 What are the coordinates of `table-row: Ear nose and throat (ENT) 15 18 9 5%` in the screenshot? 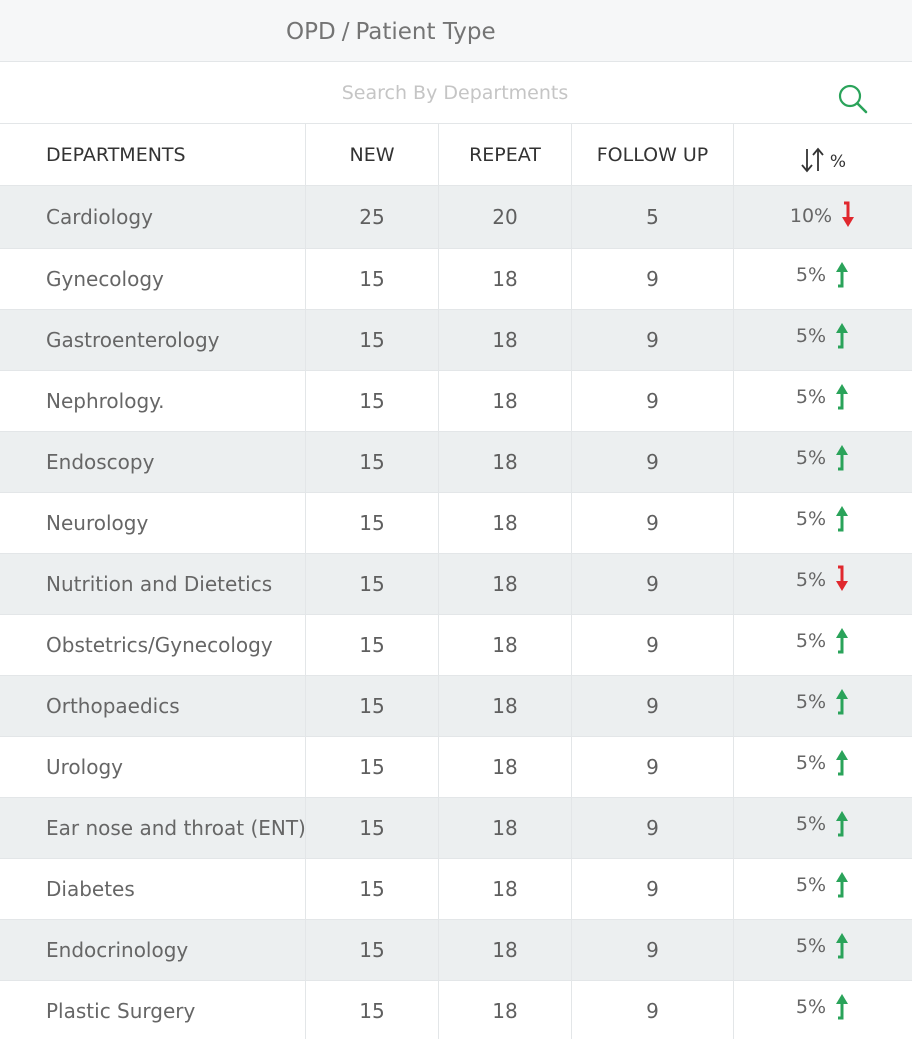 It's located at (456, 828).